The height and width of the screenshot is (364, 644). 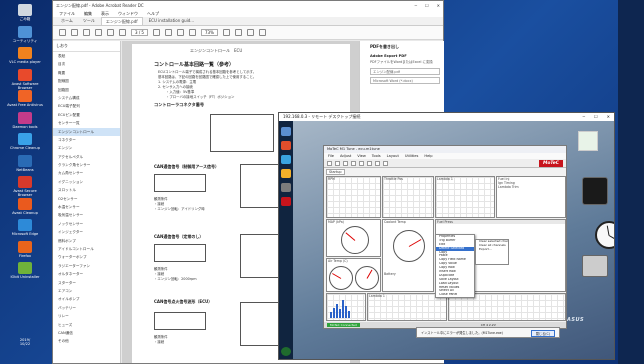 I want to click on menu-help: Help, so click(x=428, y=156).